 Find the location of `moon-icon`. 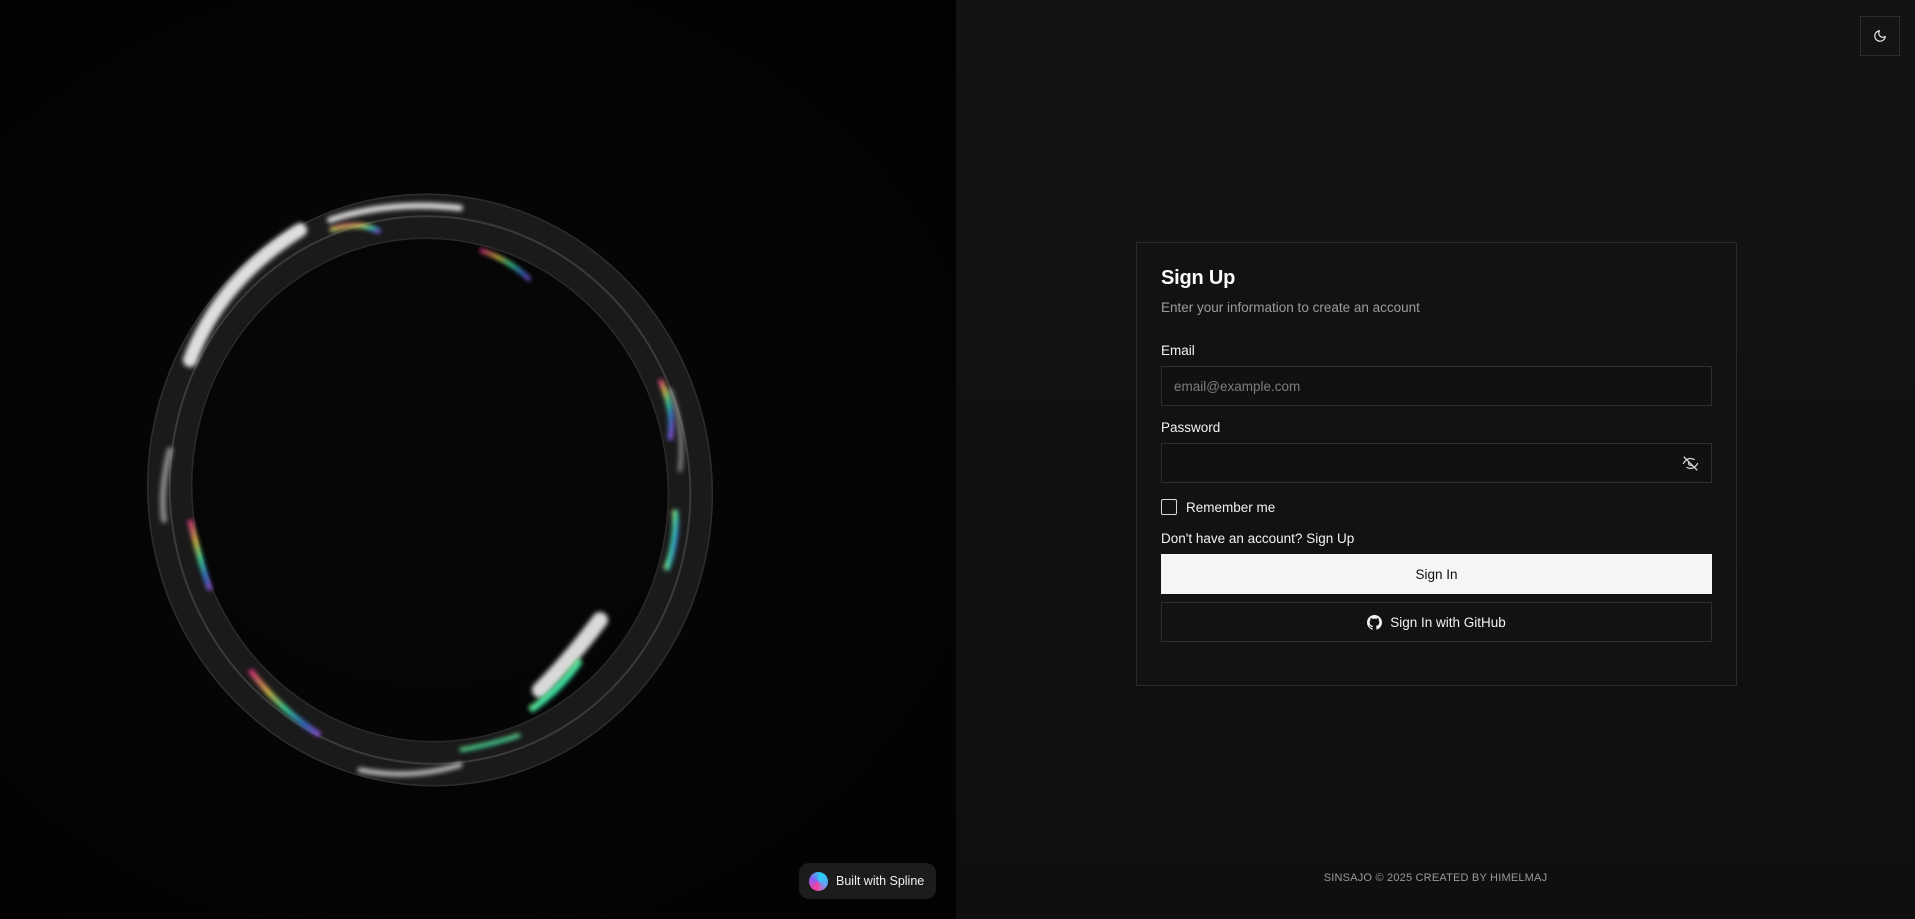

moon-icon is located at coordinates (1880, 36).